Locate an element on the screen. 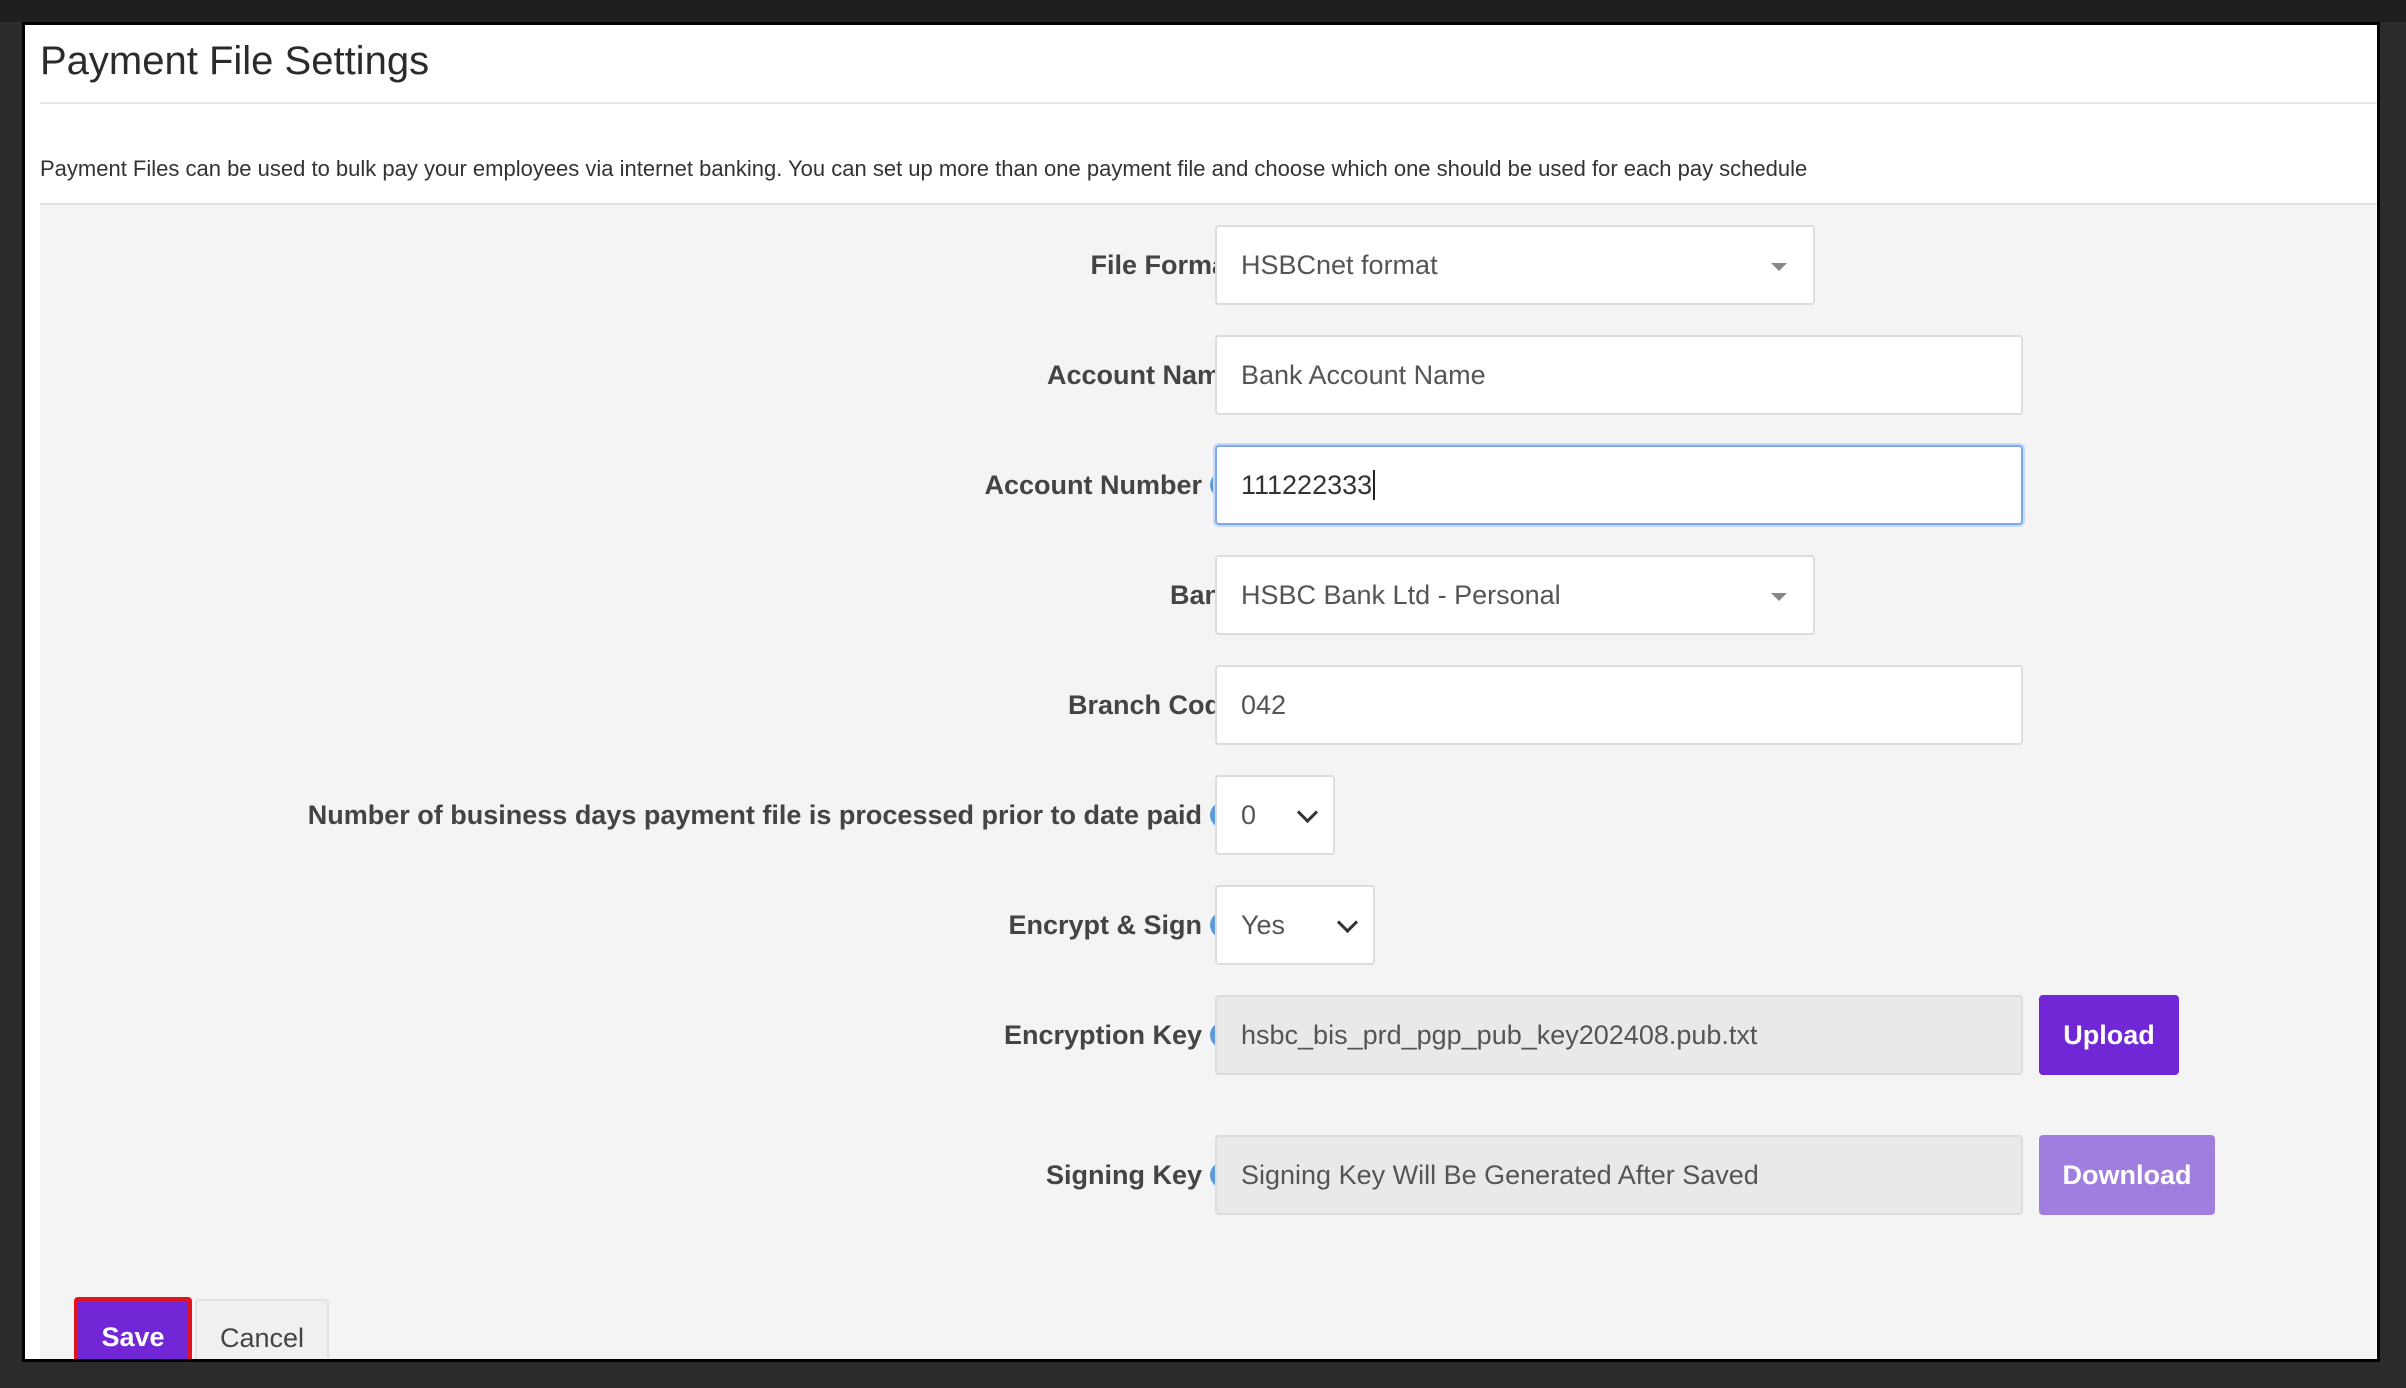 The height and width of the screenshot is (1388, 2406). upload-button: Upload is located at coordinates (2109, 1035).